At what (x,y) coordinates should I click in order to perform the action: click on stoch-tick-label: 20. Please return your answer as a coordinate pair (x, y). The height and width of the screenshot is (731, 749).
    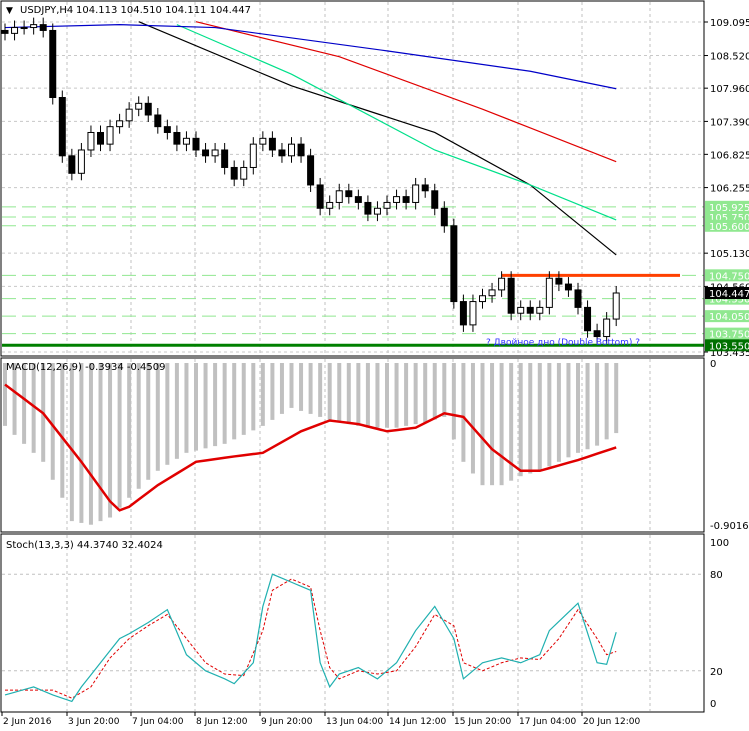
    Looking at the image, I should click on (716, 672).